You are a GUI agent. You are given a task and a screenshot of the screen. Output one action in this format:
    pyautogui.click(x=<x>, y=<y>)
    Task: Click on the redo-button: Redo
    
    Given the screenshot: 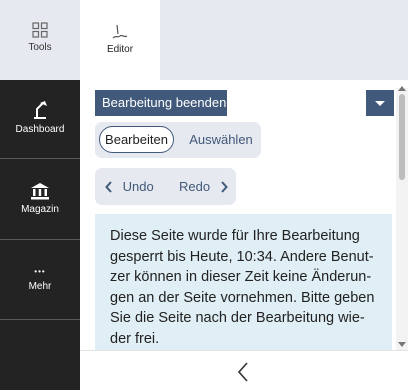 What is the action you would take?
    pyautogui.click(x=203, y=186)
    